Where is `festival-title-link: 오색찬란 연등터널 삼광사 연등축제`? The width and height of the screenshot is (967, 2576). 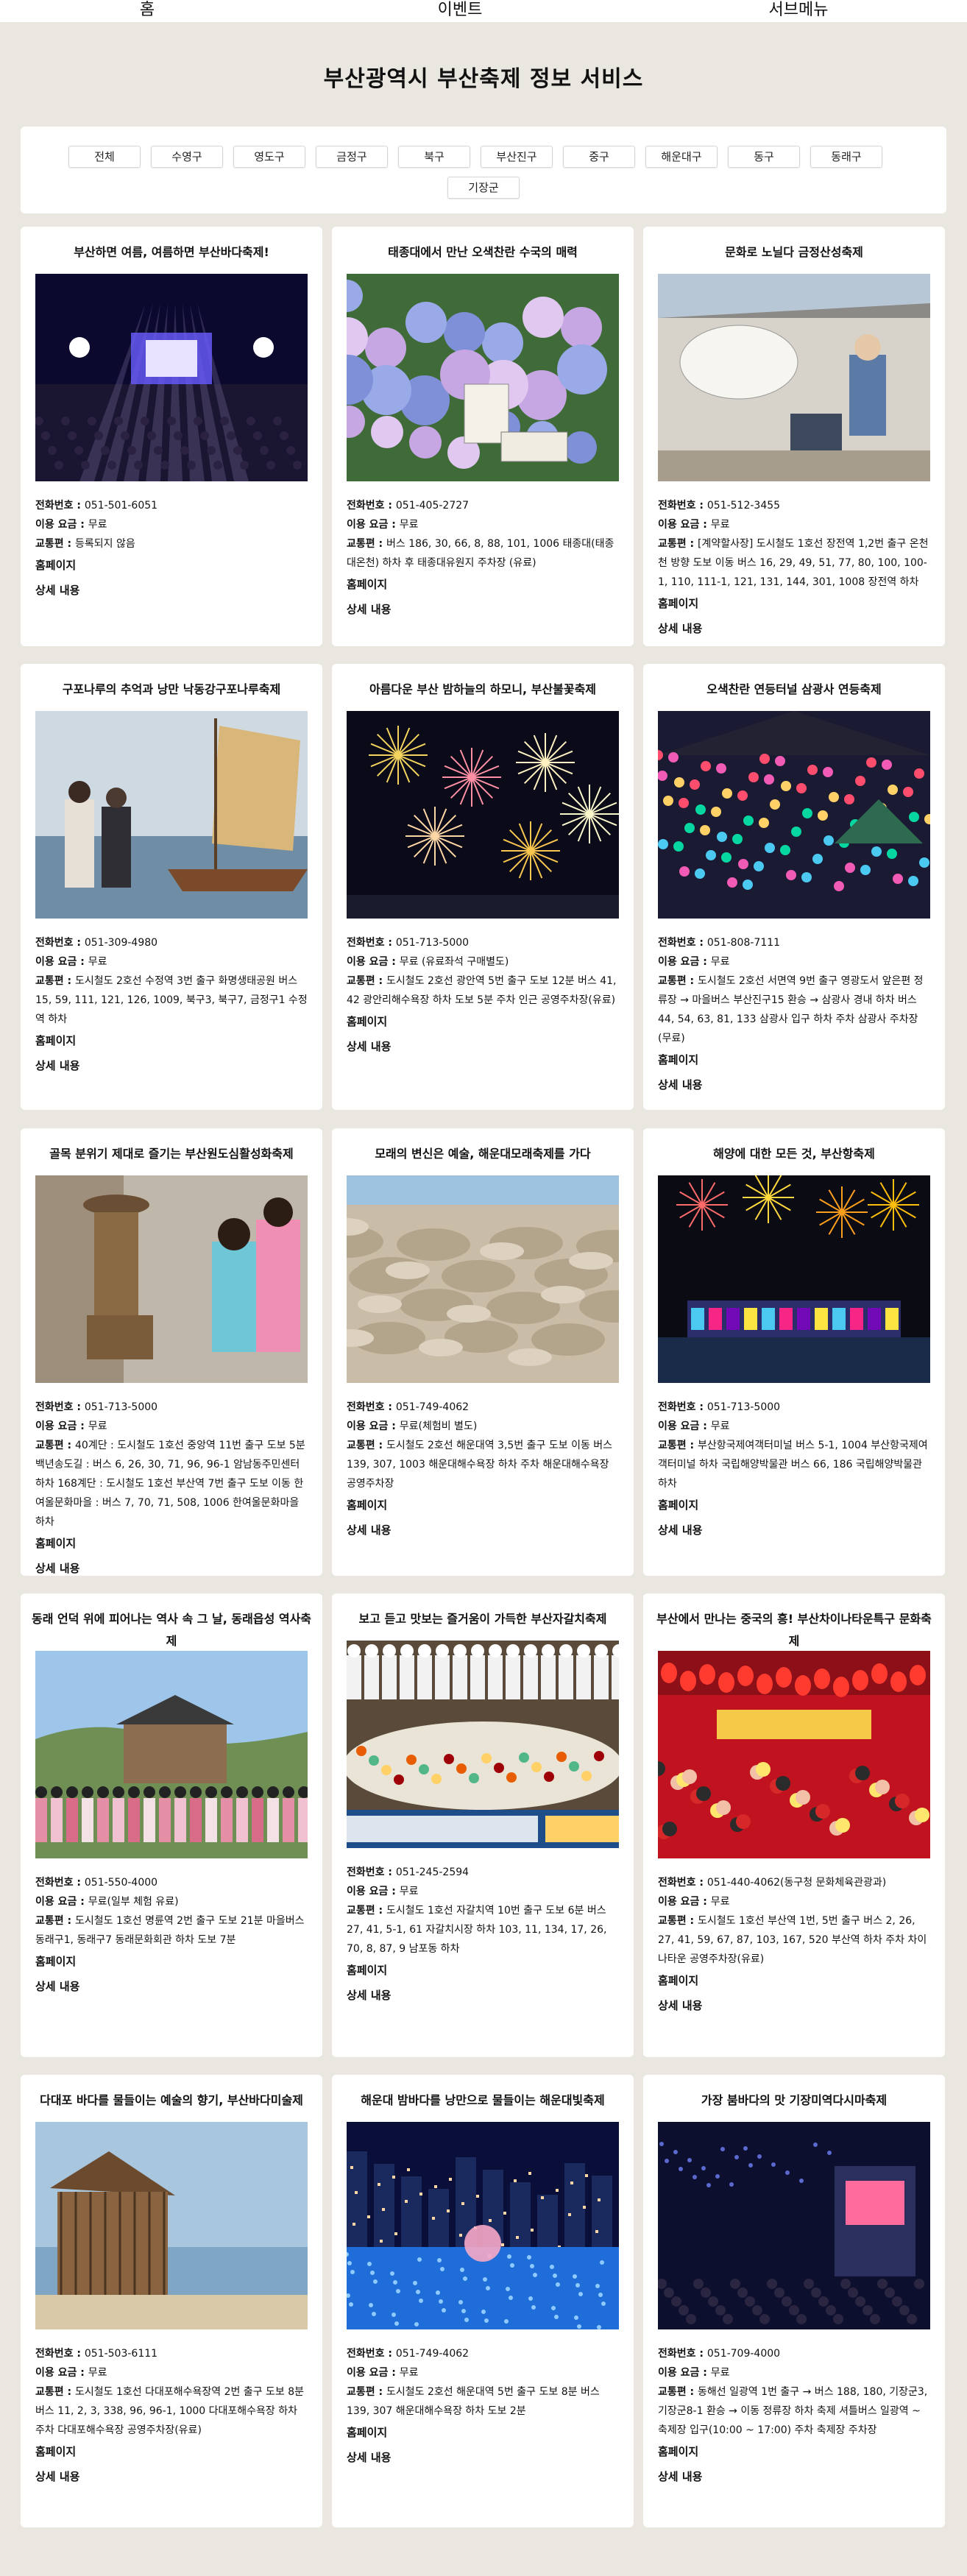 festival-title-link: 오색찬란 연등터널 삼광사 연등축제 is located at coordinates (794, 690).